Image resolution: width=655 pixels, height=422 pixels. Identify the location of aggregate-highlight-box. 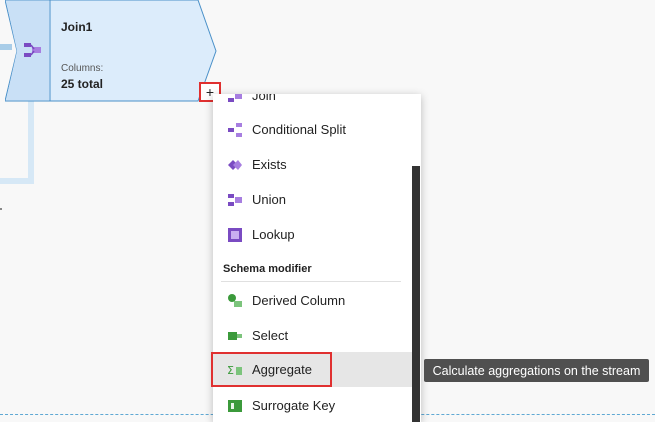
(271, 369).